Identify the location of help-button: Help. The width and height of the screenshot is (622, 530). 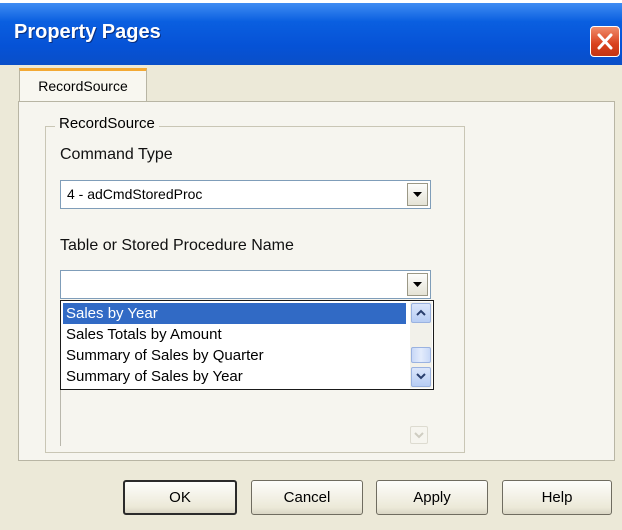
(557, 497).